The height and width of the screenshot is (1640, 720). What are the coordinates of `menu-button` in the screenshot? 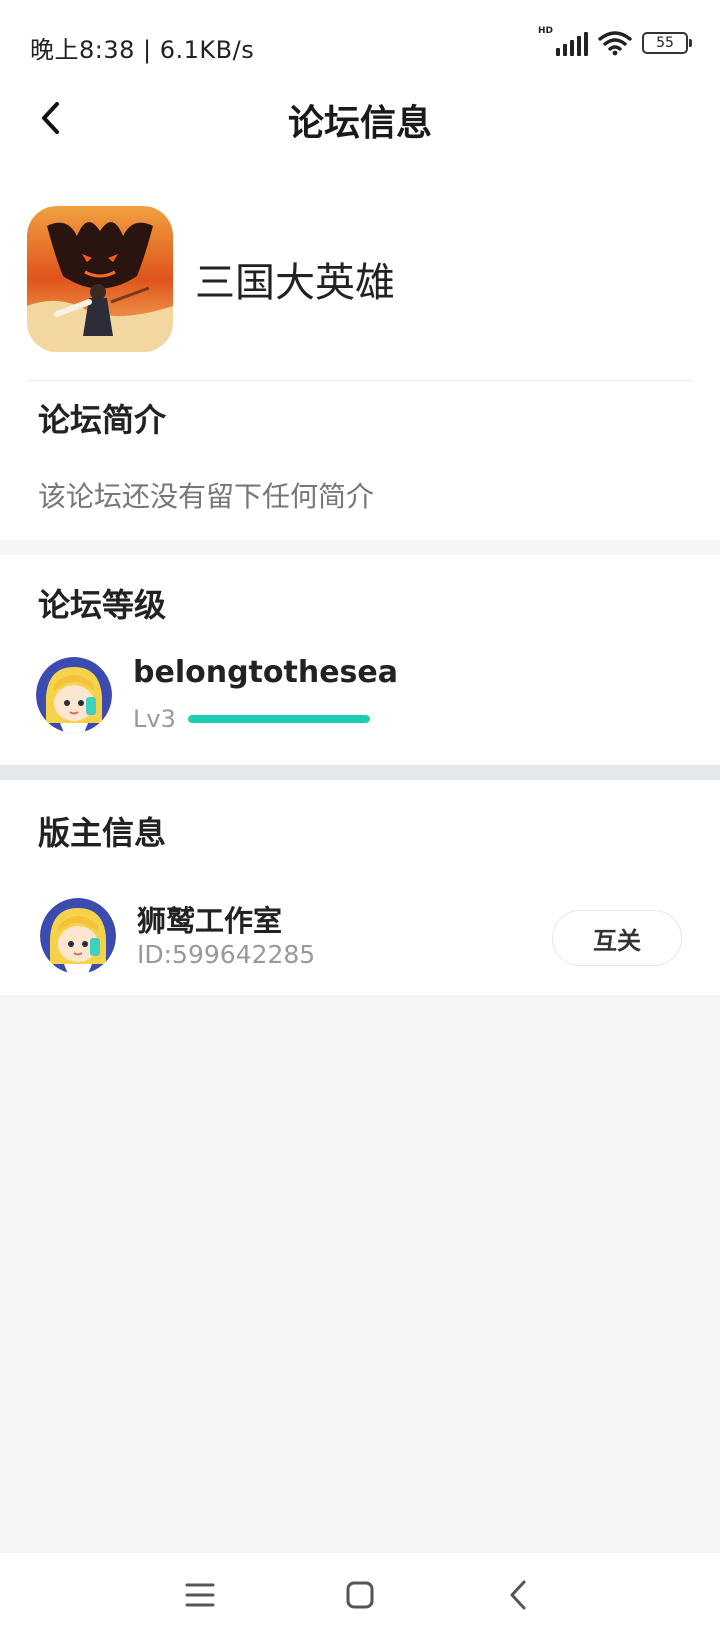 It's located at (200, 1595).